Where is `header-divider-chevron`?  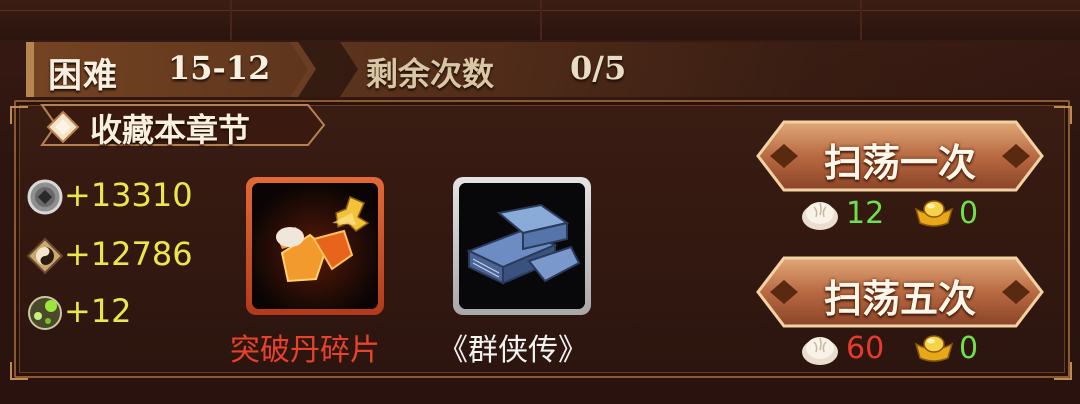
header-divider-chevron is located at coordinates (324, 69).